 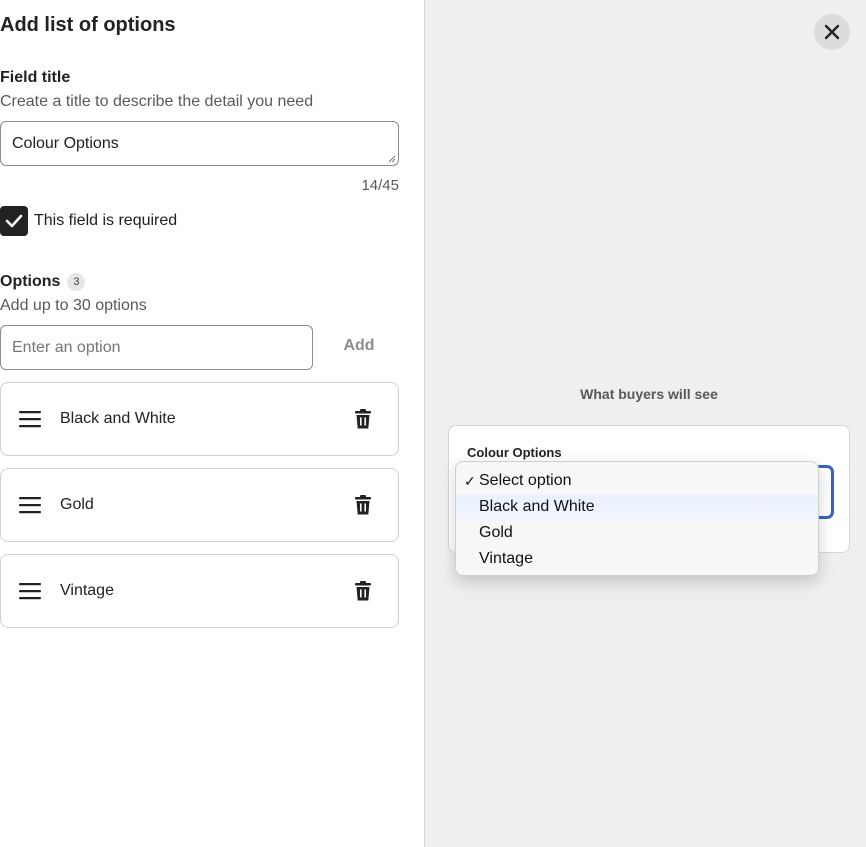 What do you see at coordinates (637, 508) in the screenshot?
I see `dropdown-option-black-and-white: Black and White` at bounding box center [637, 508].